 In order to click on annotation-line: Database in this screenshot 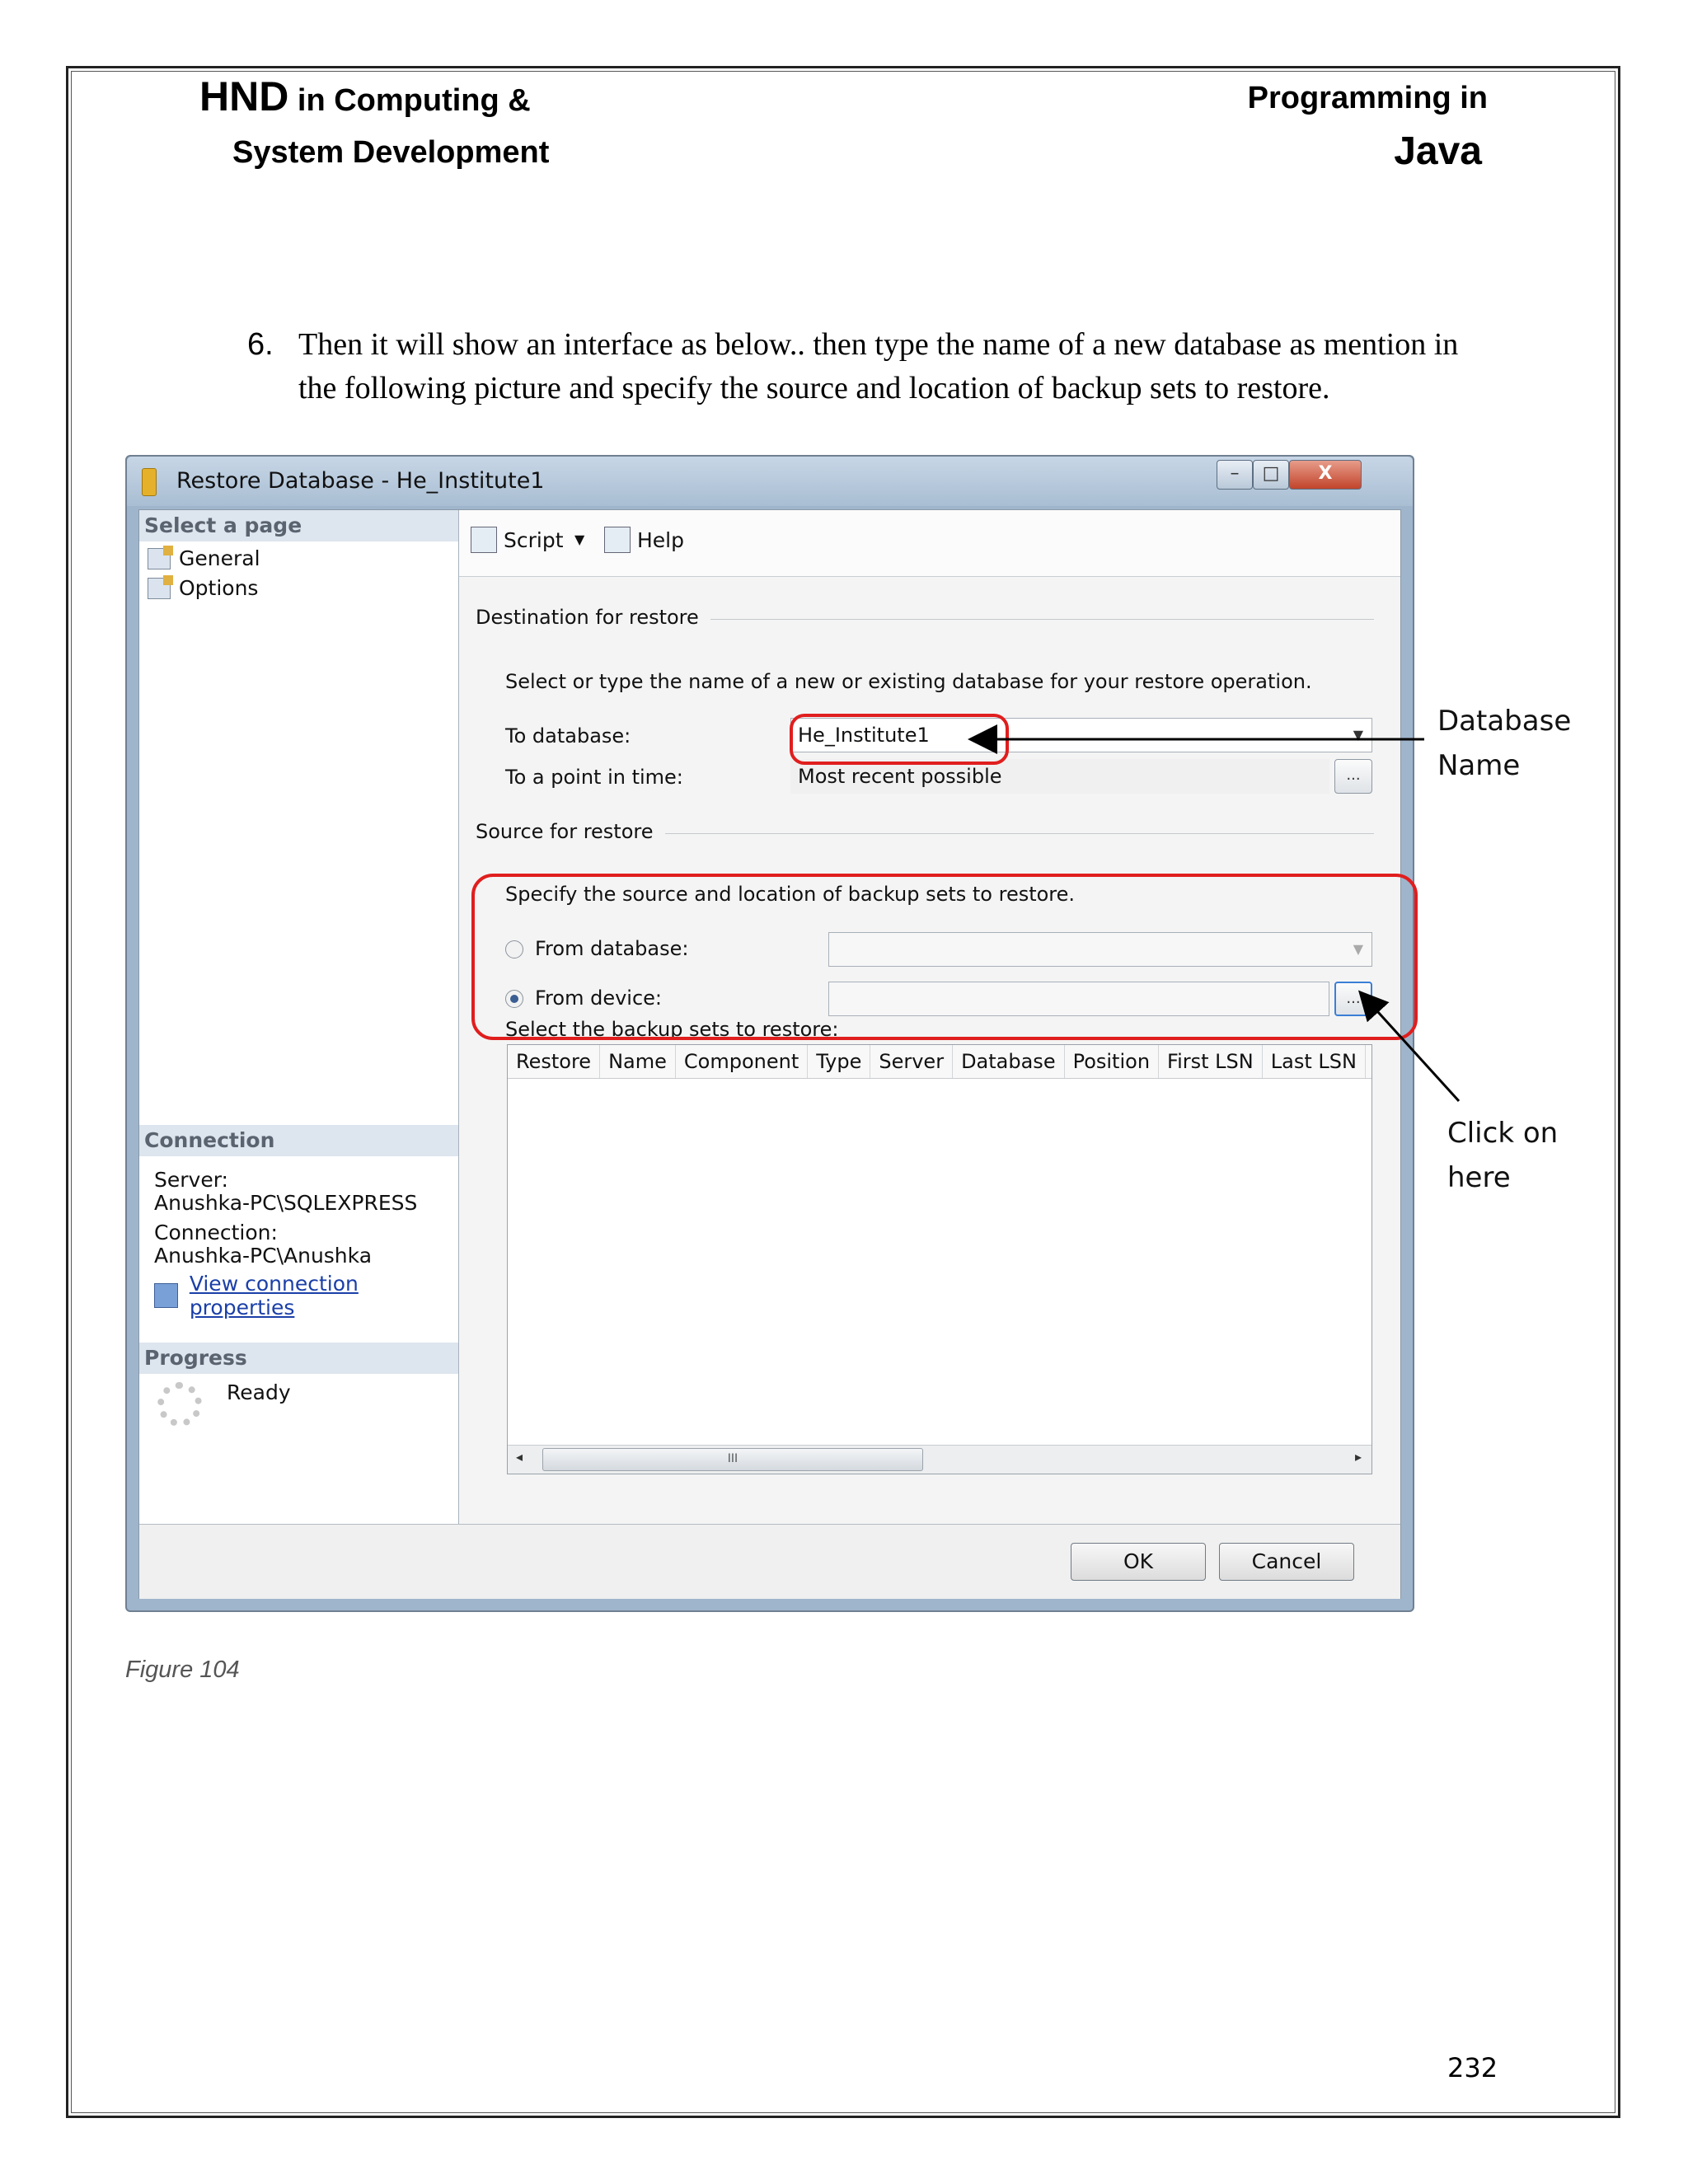, I will do `click(1505, 721)`.